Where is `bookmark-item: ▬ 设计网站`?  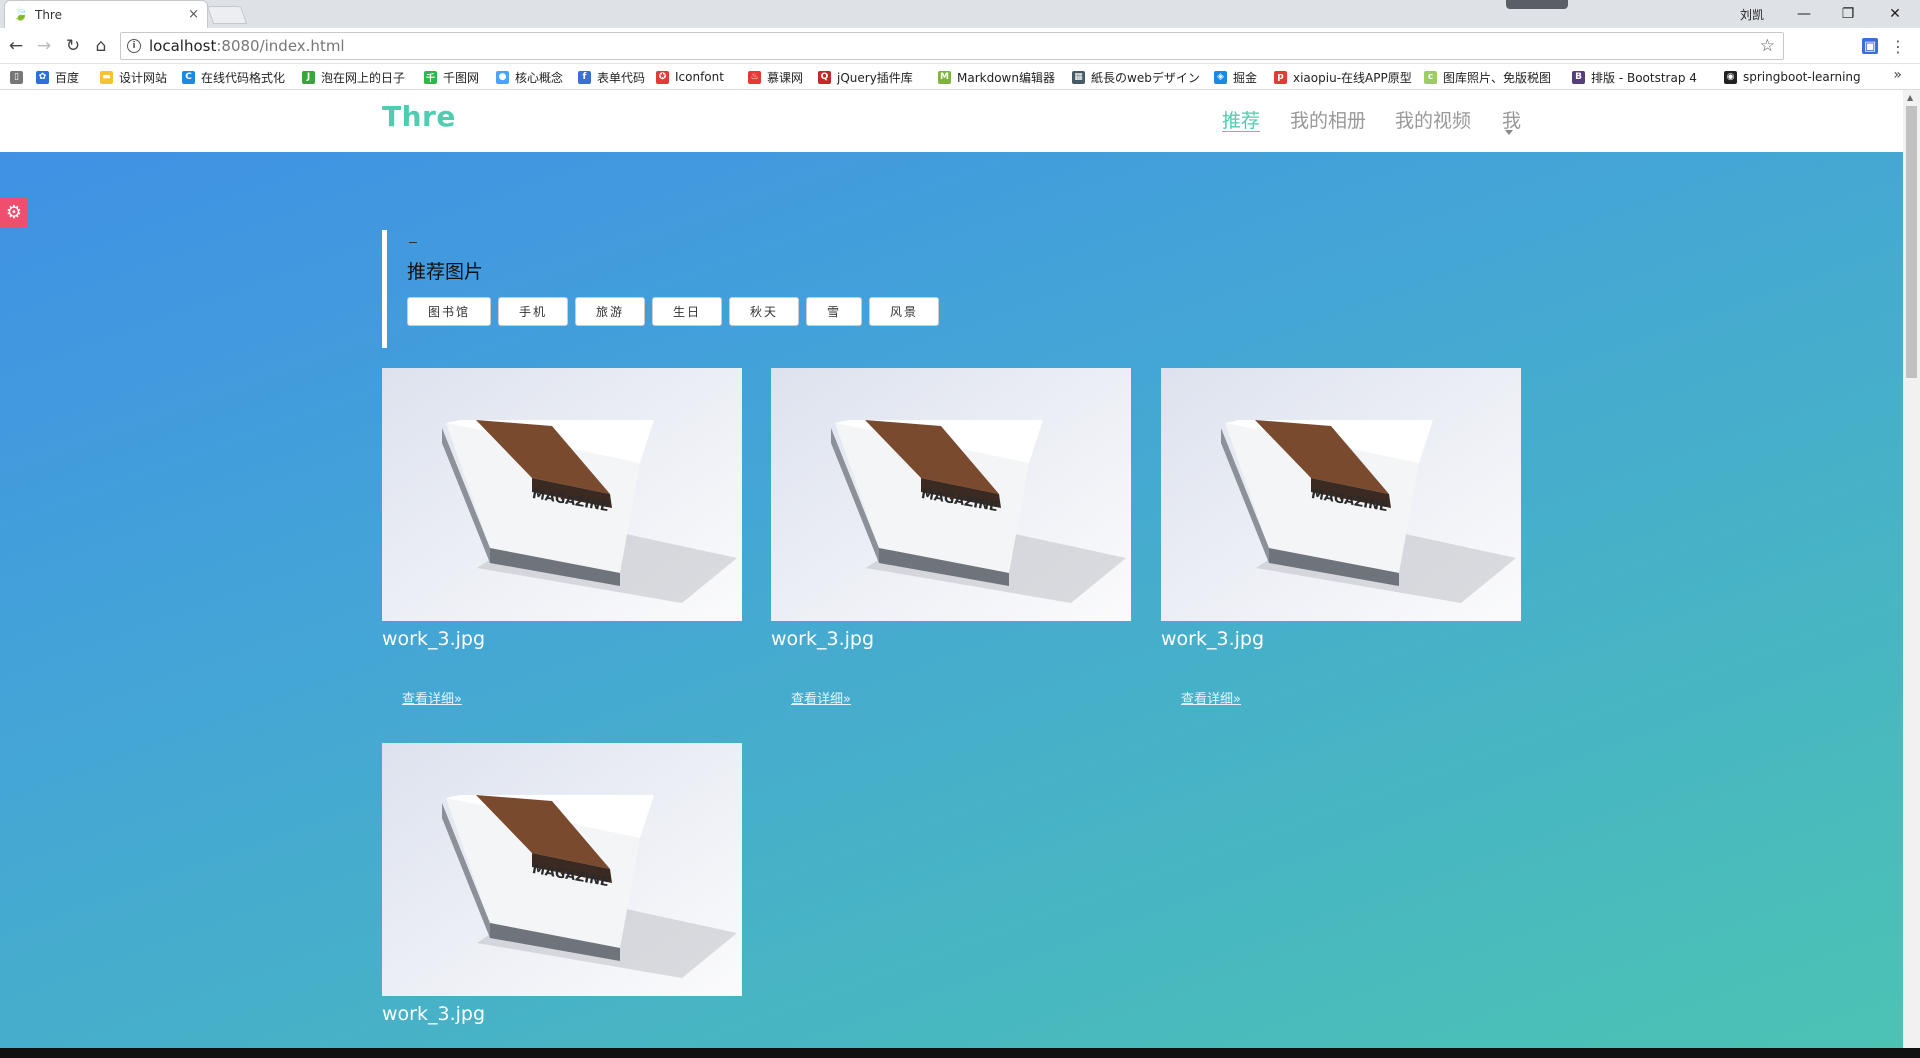 bookmark-item: ▬ 设计网站 is located at coordinates (133, 77).